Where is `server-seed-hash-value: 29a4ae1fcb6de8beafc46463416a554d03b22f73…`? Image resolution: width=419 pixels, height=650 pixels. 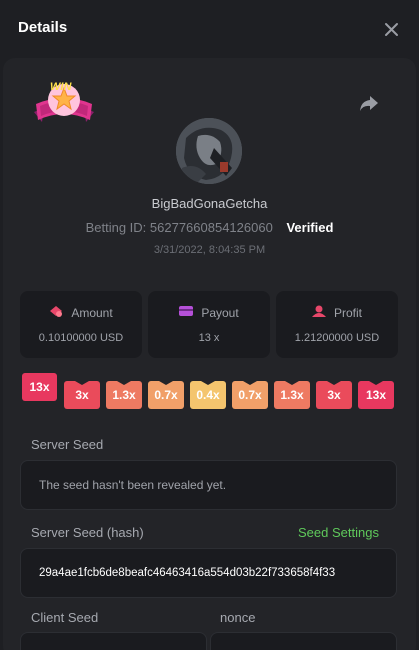
server-seed-hash-value: 29a4ae1fcb6de8beafc46463416a554d03b22f73… is located at coordinates (187, 573).